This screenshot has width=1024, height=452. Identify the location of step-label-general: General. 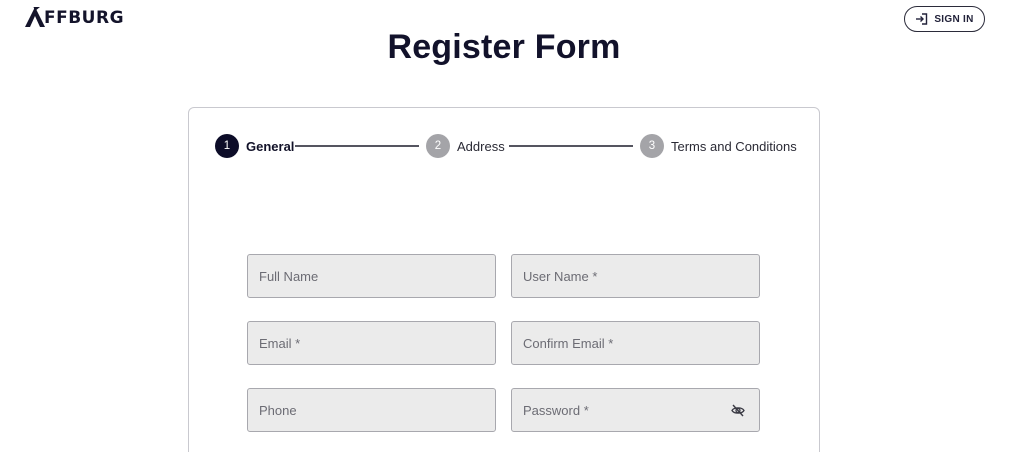
(270, 146).